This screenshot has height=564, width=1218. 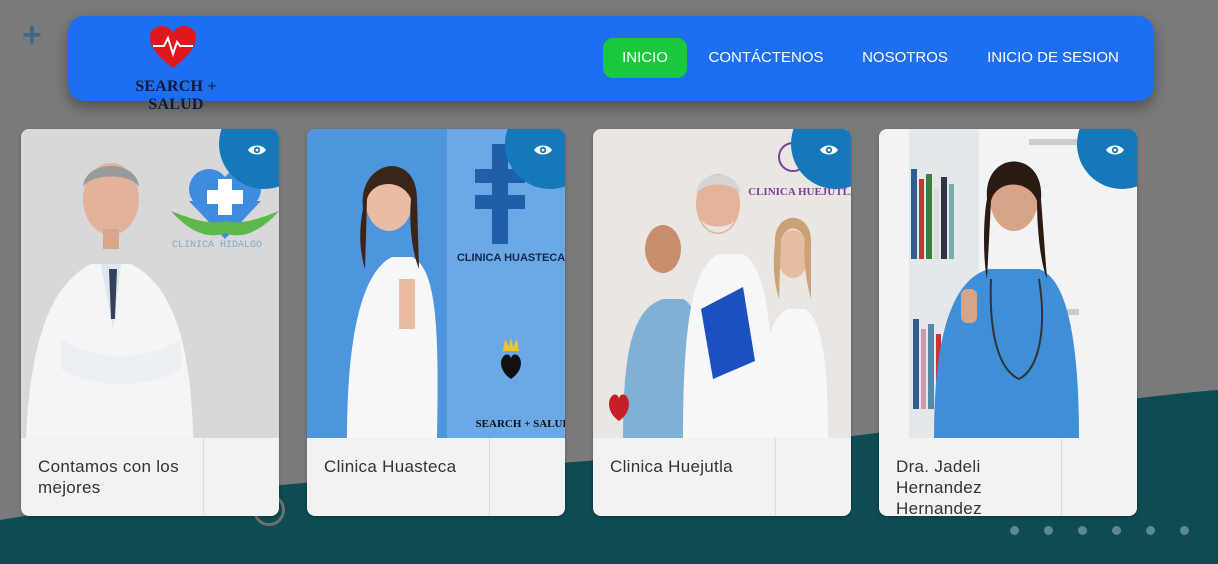 What do you see at coordinates (150, 322) in the screenshot?
I see `card-contamos: CLINICA HIDALGO Contamos con los mejores` at bounding box center [150, 322].